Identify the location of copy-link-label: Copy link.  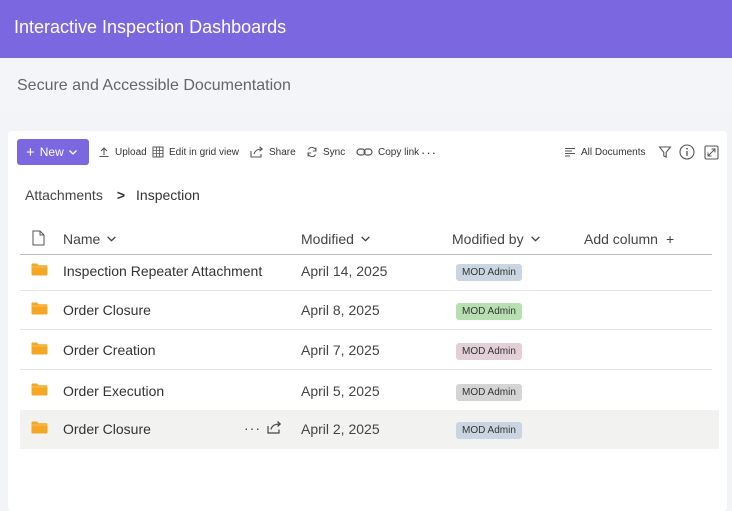
(399, 152).